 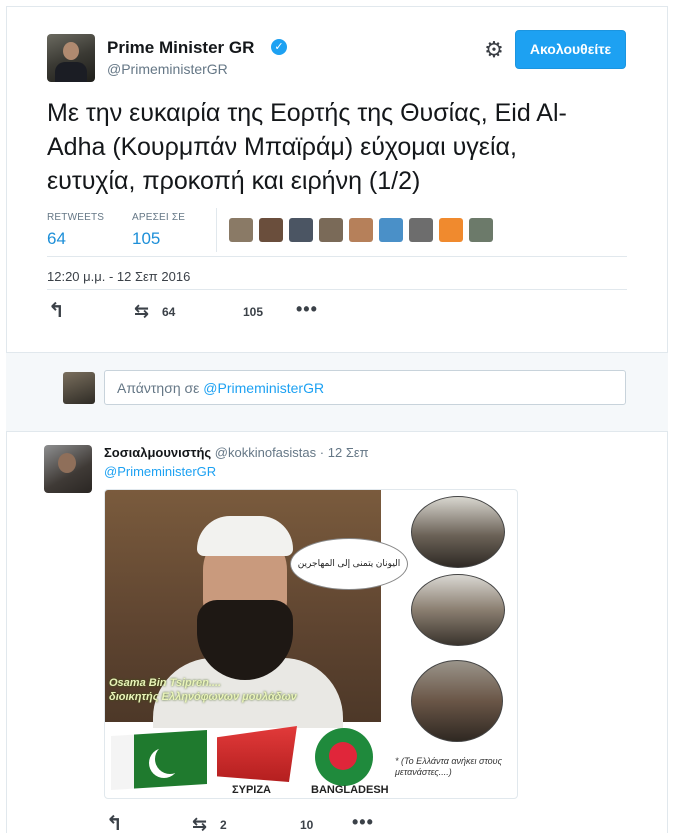 I want to click on reply-author-name: Σοσιαλμουνιστής, so click(x=157, y=452).